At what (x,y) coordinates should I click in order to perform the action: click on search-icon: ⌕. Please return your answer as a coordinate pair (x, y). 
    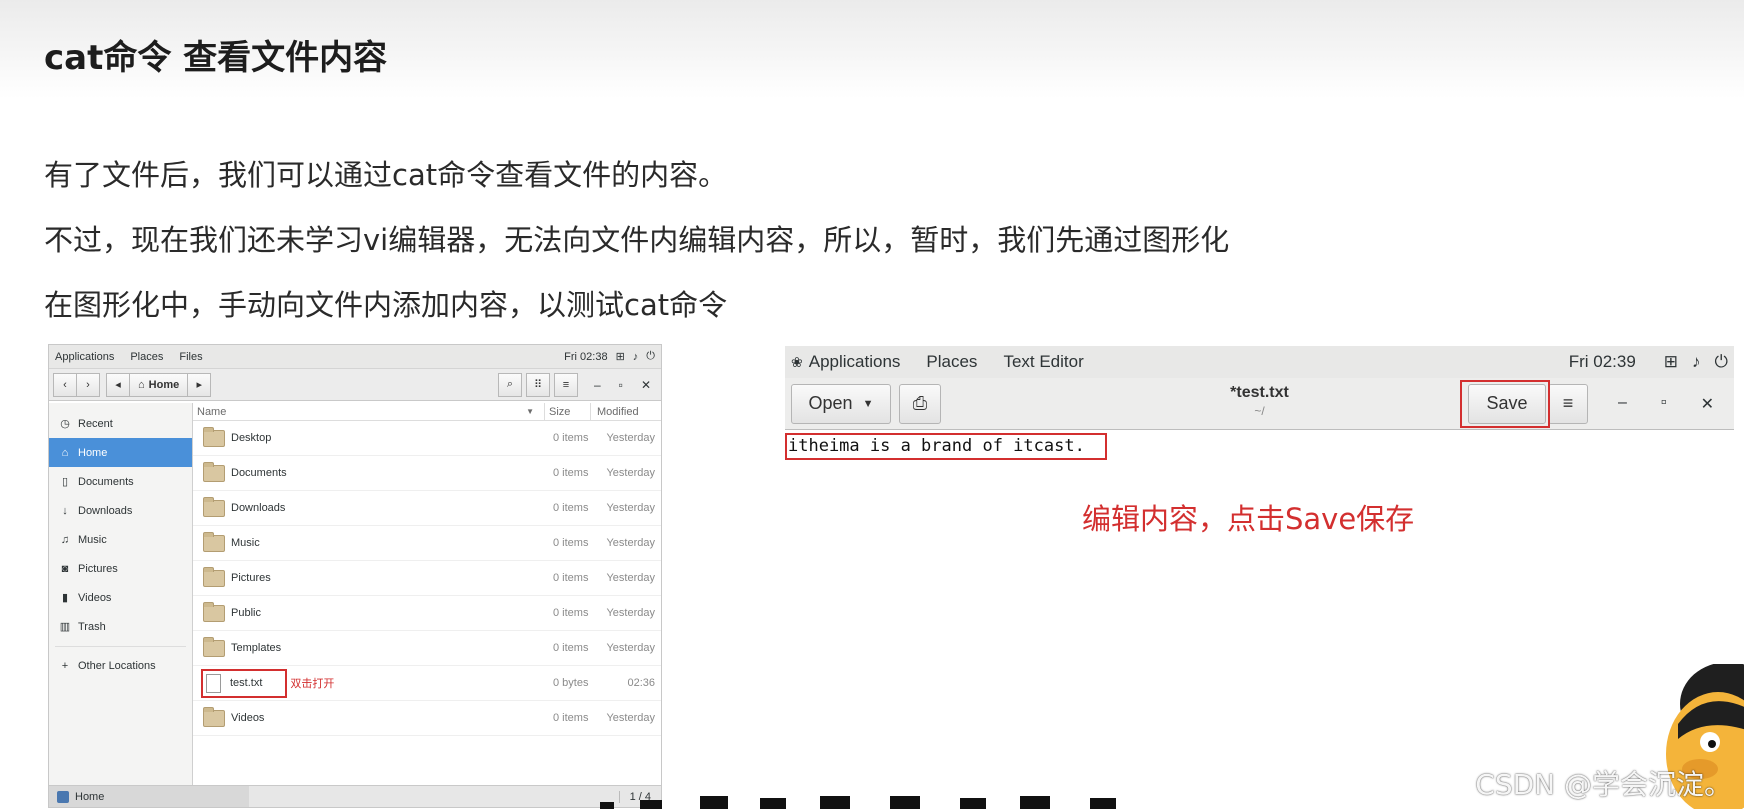
    Looking at the image, I should click on (510, 384).